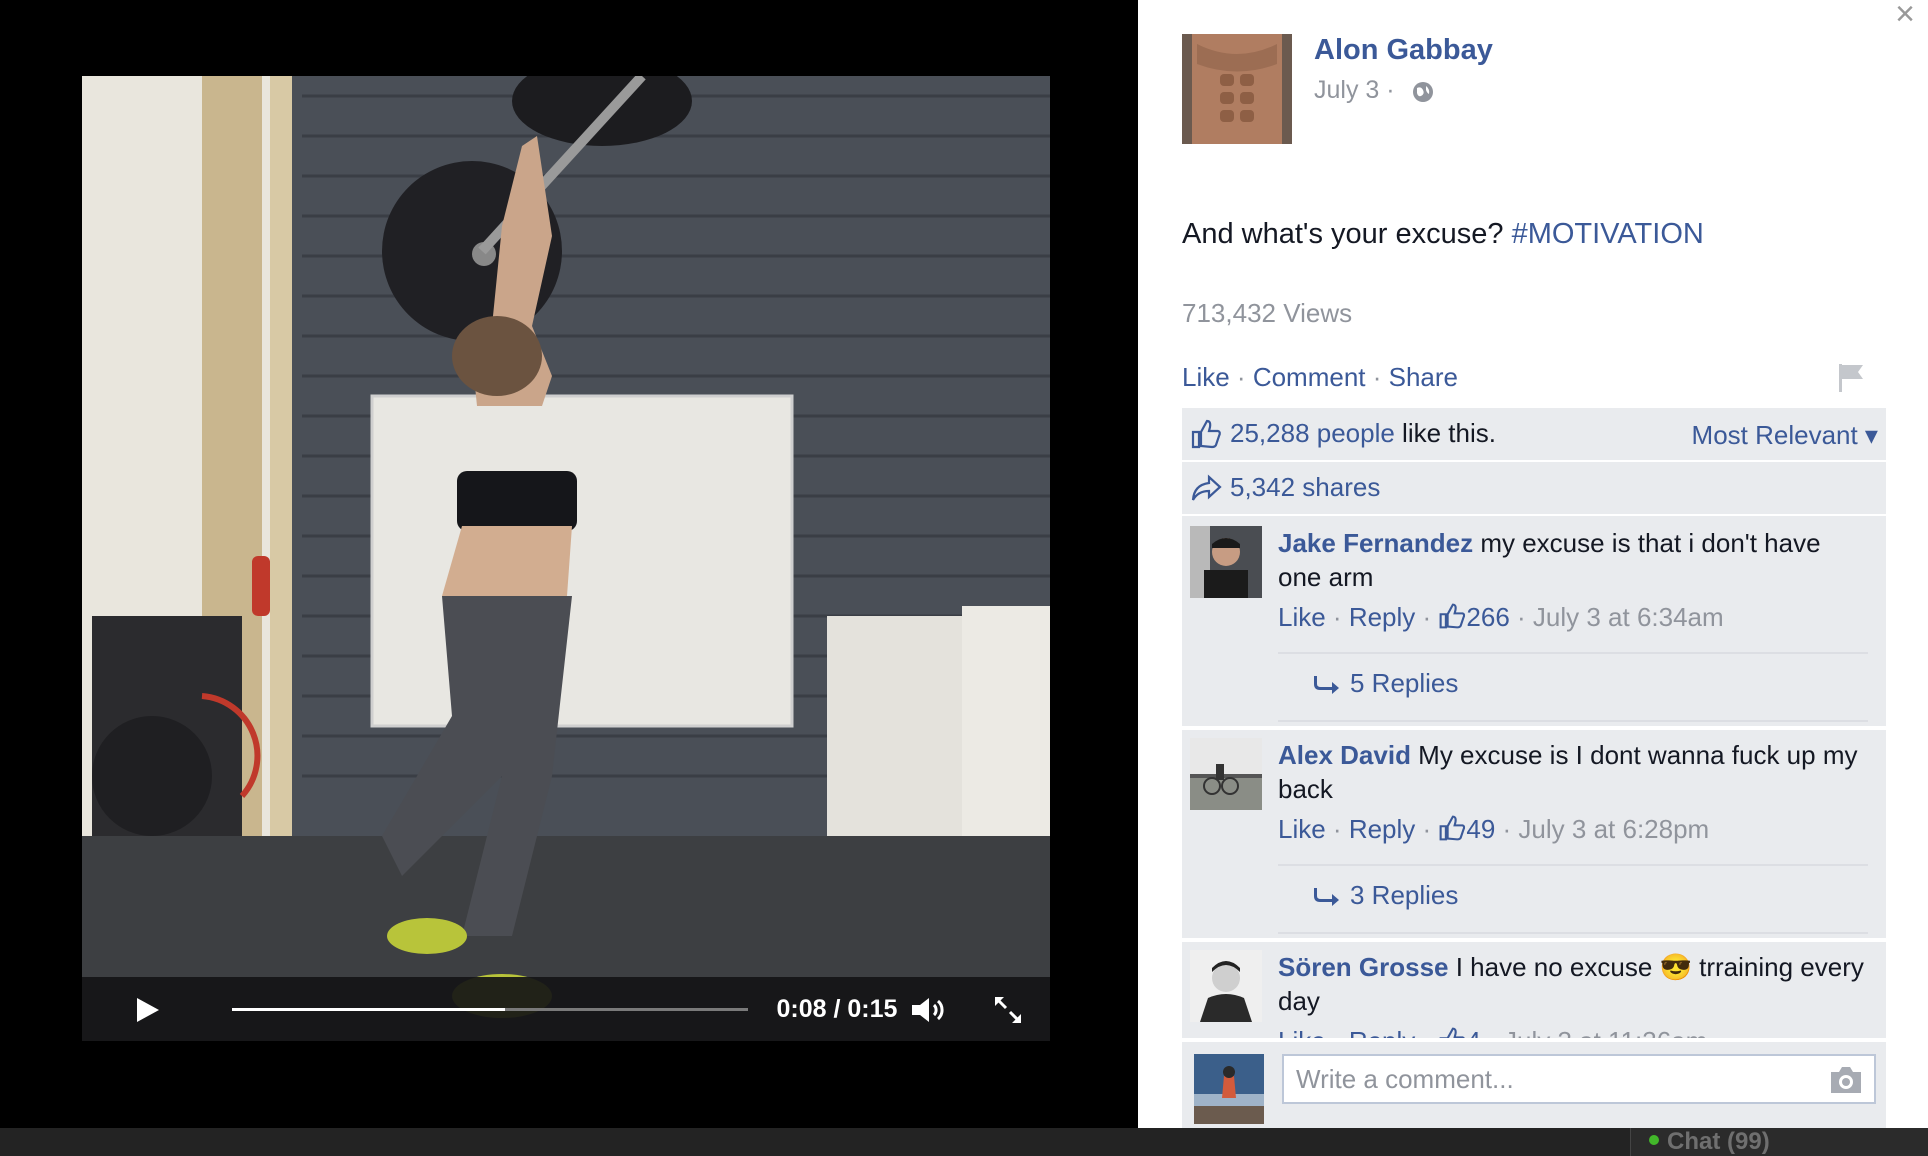 The image size is (1928, 1156). What do you see at coordinates (1423, 92) in the screenshot?
I see `globe-icon` at bounding box center [1423, 92].